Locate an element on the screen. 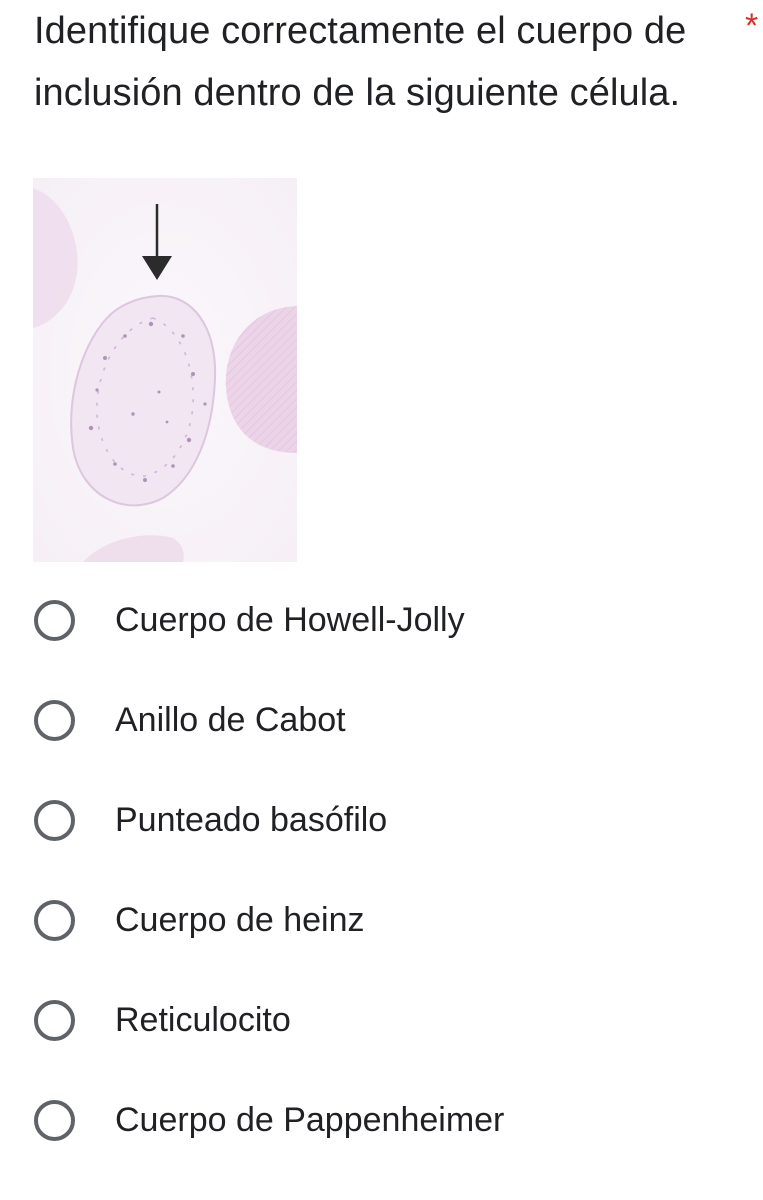 This screenshot has height=1200, width=763. option-label: Cuerpo de Howell-Jolly is located at coordinates (290, 620).